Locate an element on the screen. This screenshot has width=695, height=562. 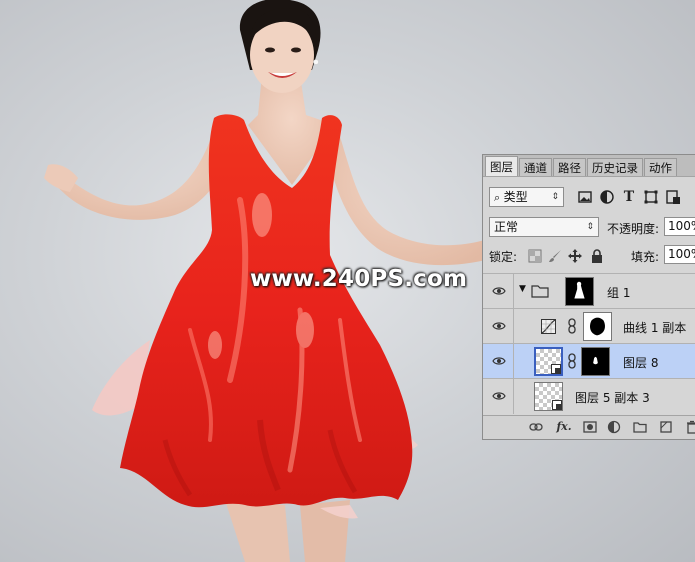
fill-label: 填充: is located at coordinates (645, 257).